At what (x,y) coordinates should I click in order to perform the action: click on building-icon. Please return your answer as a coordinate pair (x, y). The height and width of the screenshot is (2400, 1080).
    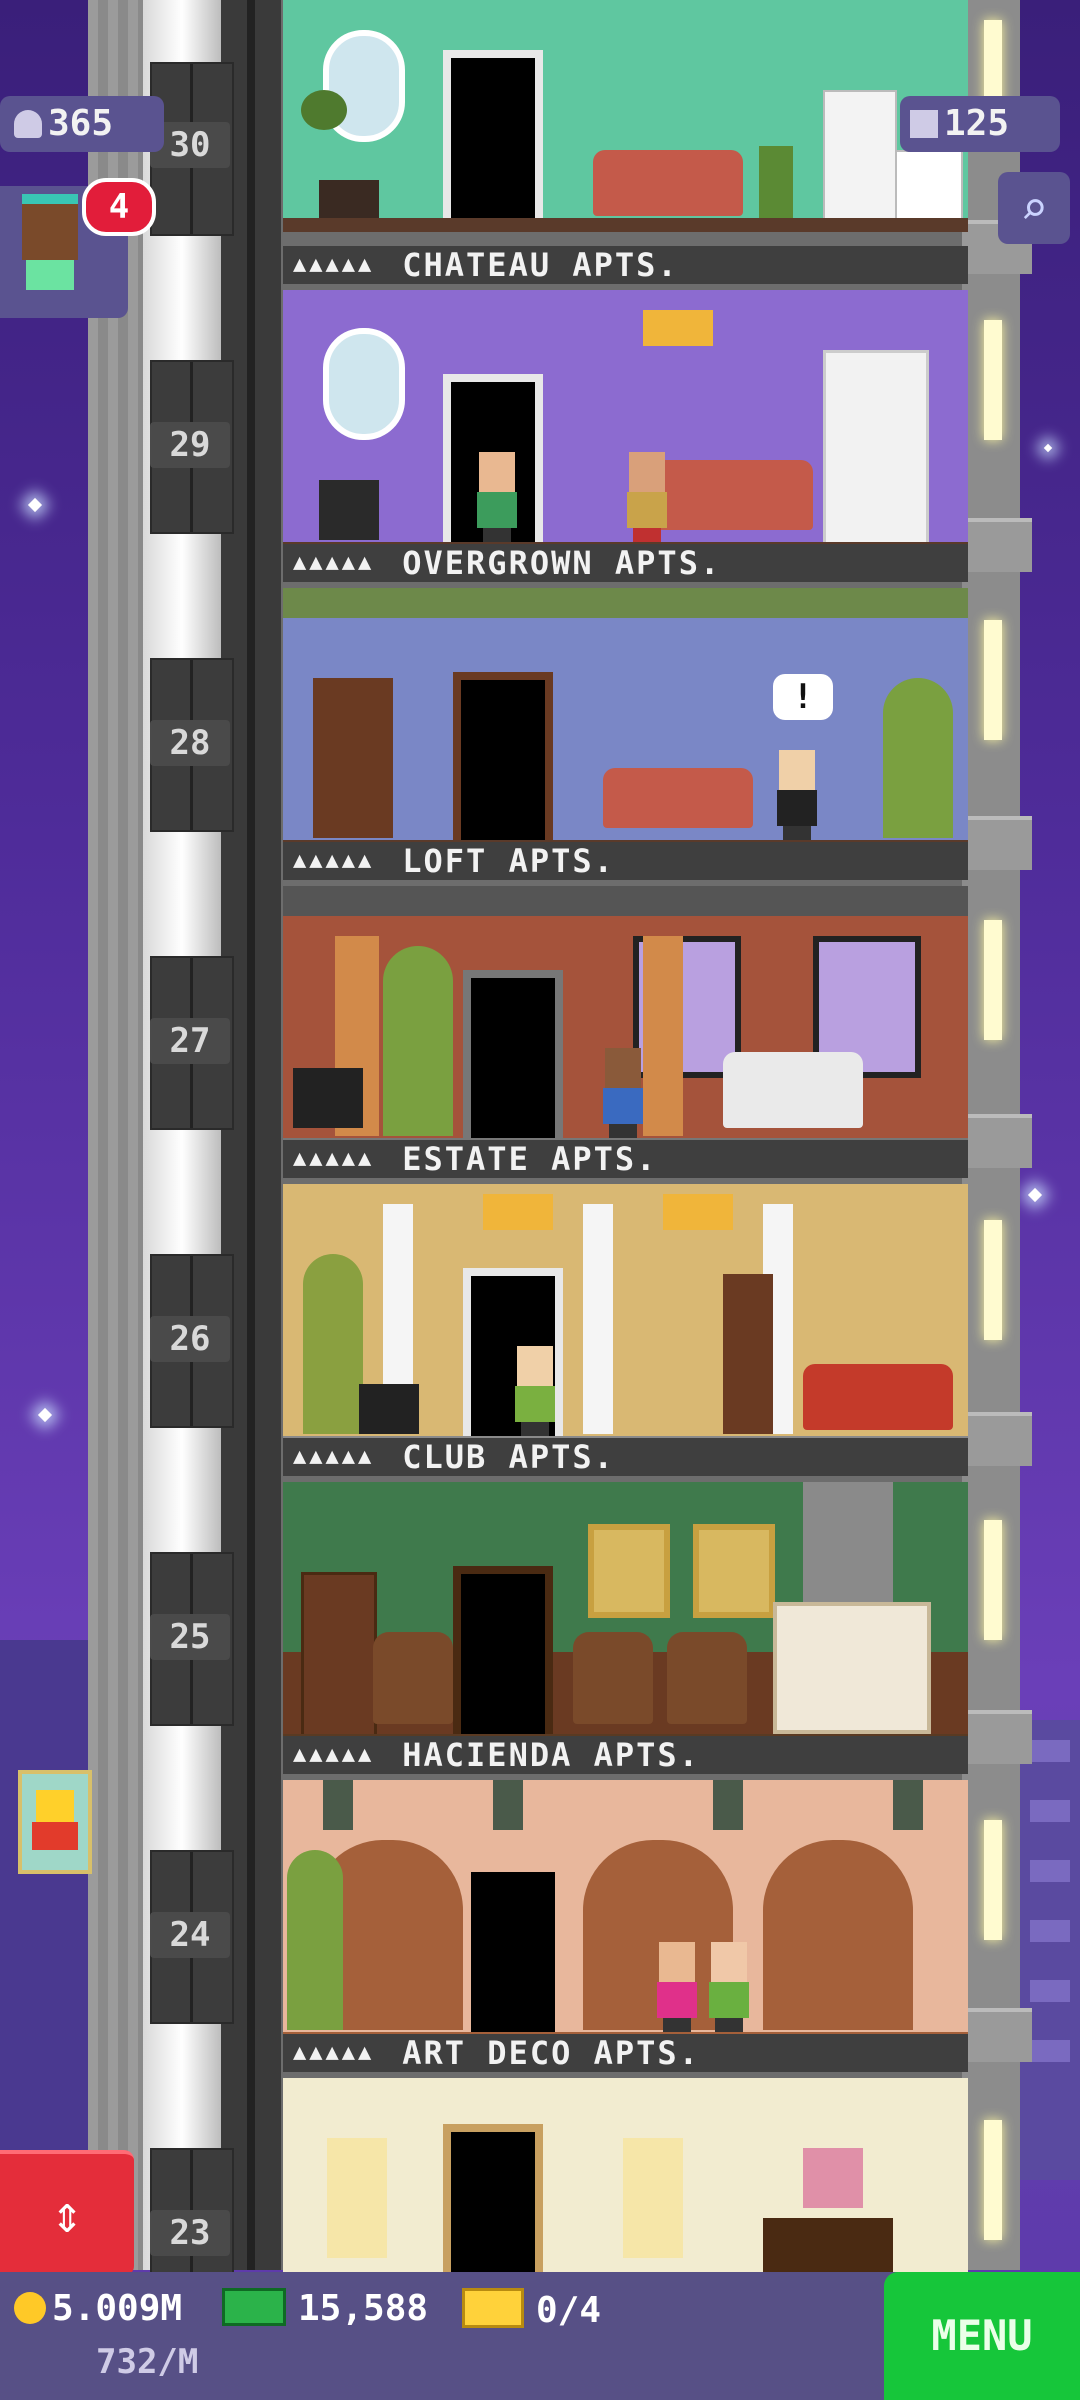
    Looking at the image, I should click on (924, 124).